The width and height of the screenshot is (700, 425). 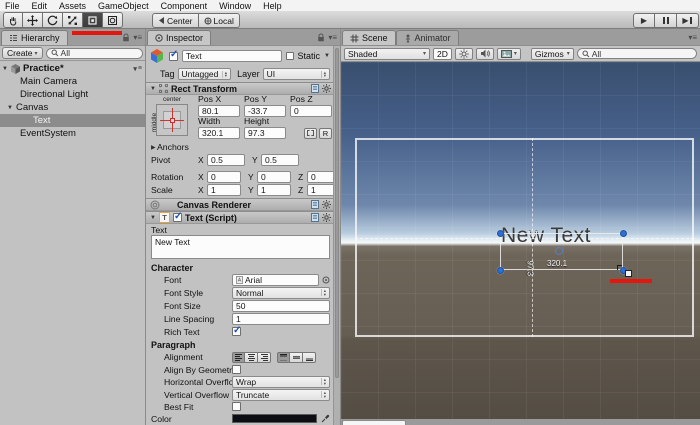 What do you see at coordinates (688, 20) in the screenshot?
I see `step-button: ▶` at bounding box center [688, 20].